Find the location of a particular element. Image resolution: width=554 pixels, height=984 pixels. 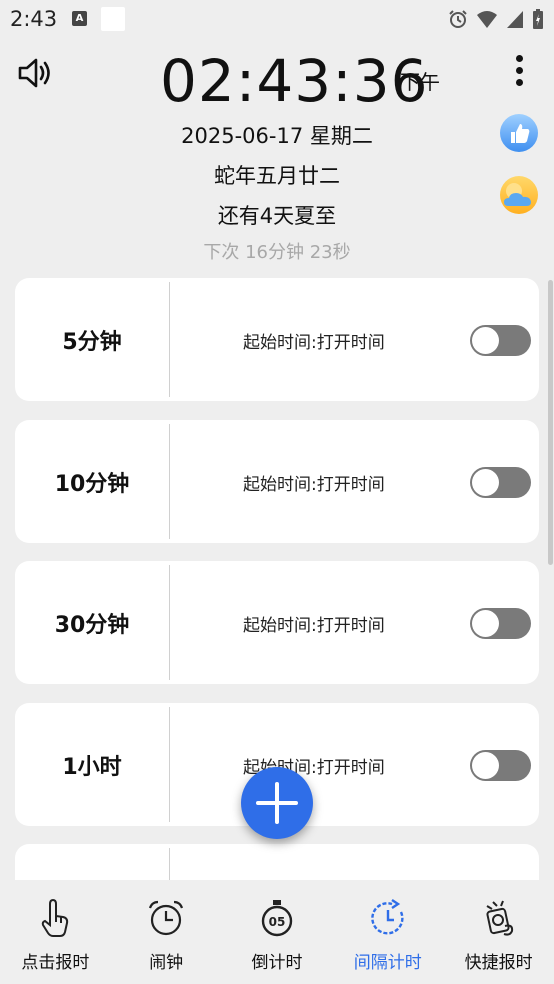

next-report-label: 下次 16分钟 23秒 is located at coordinates (277, 252).